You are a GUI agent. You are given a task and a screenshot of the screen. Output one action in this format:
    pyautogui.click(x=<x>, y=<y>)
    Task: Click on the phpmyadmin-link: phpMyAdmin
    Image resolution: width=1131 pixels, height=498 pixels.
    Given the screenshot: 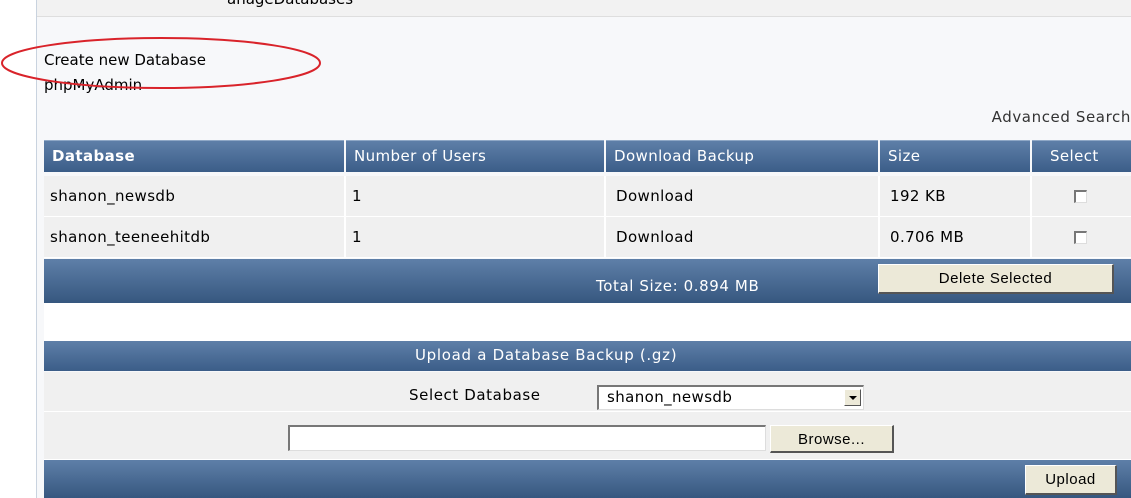 What is the action you would take?
    pyautogui.click(x=93, y=85)
    